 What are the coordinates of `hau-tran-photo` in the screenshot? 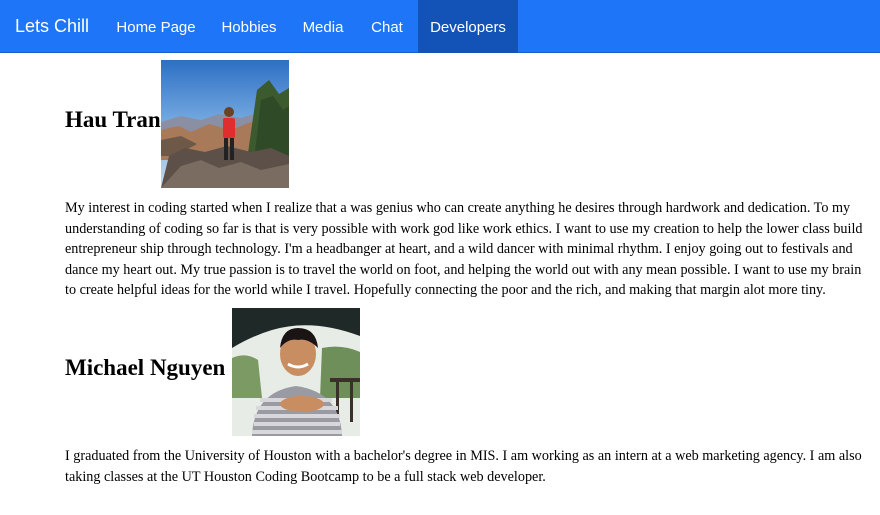 It's located at (225, 124).